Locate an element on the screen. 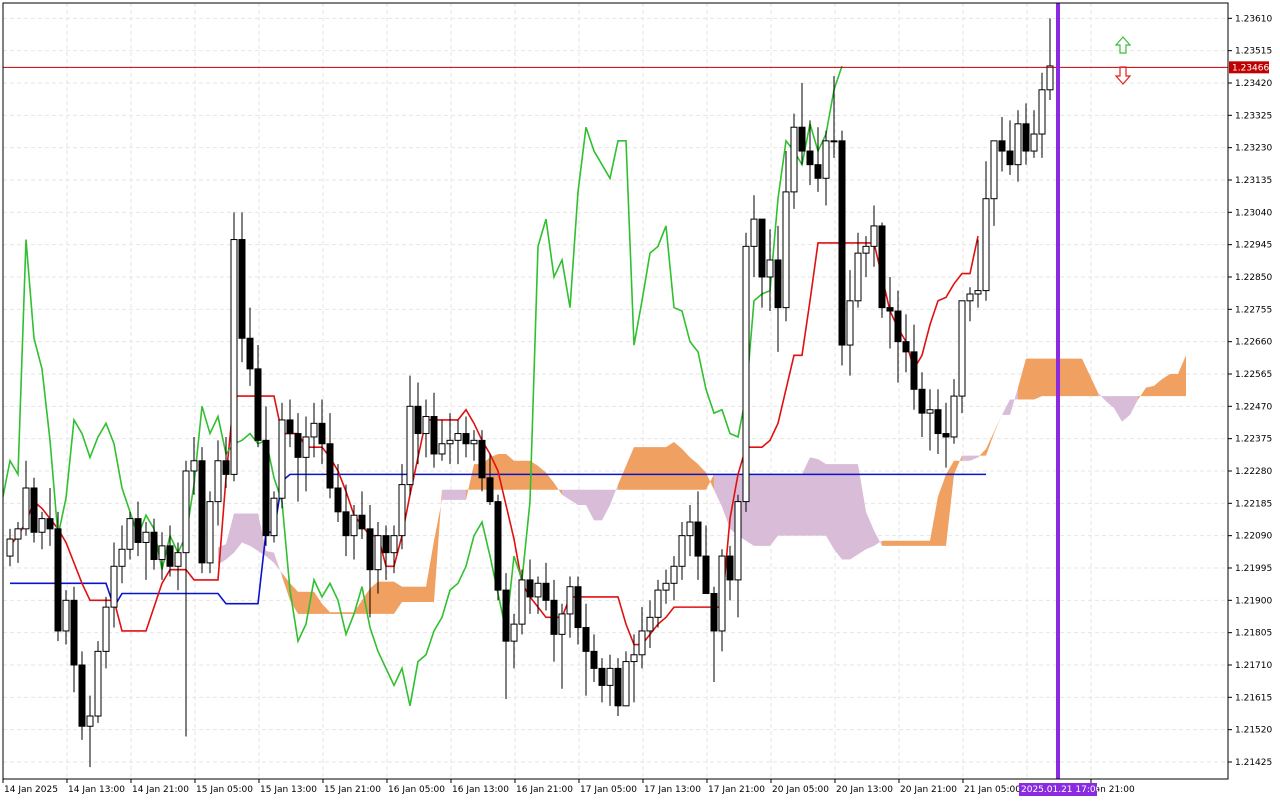 The image size is (1280, 804). y-tick-label: 1.22850 is located at coordinates (1253, 278).